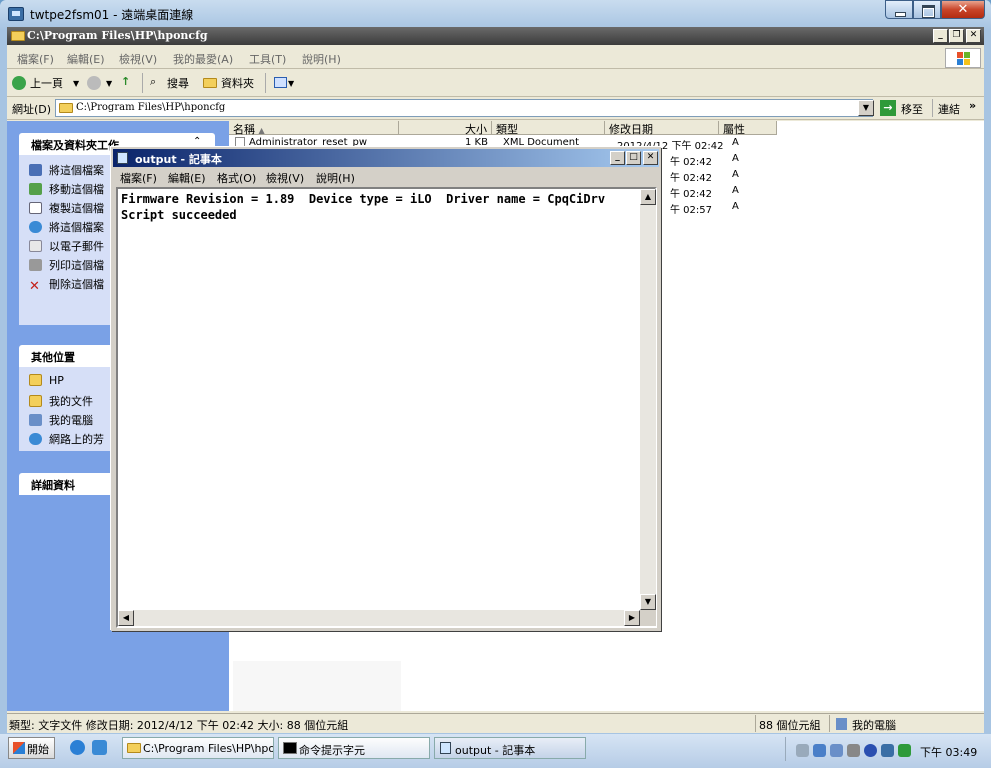  Describe the element at coordinates (203, 59) in the screenshot. I see `menu-favorites: 我的最愛(A)` at that location.